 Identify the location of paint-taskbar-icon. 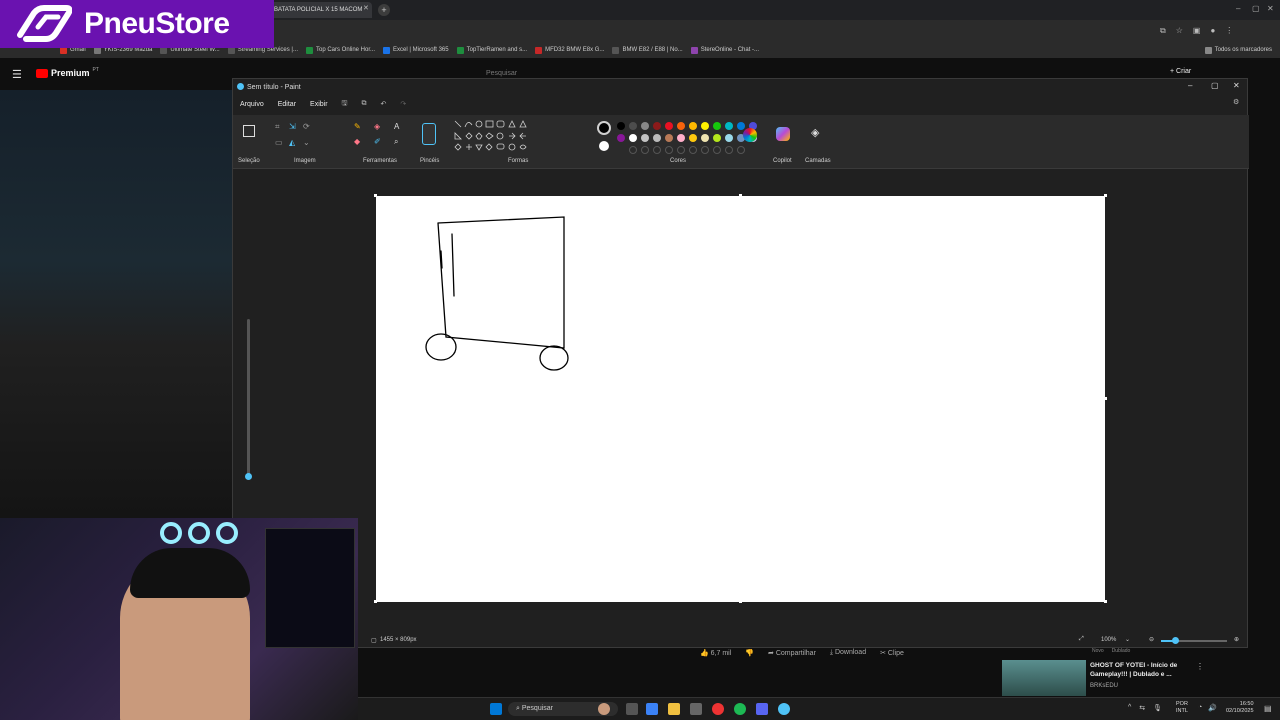
(784, 709).